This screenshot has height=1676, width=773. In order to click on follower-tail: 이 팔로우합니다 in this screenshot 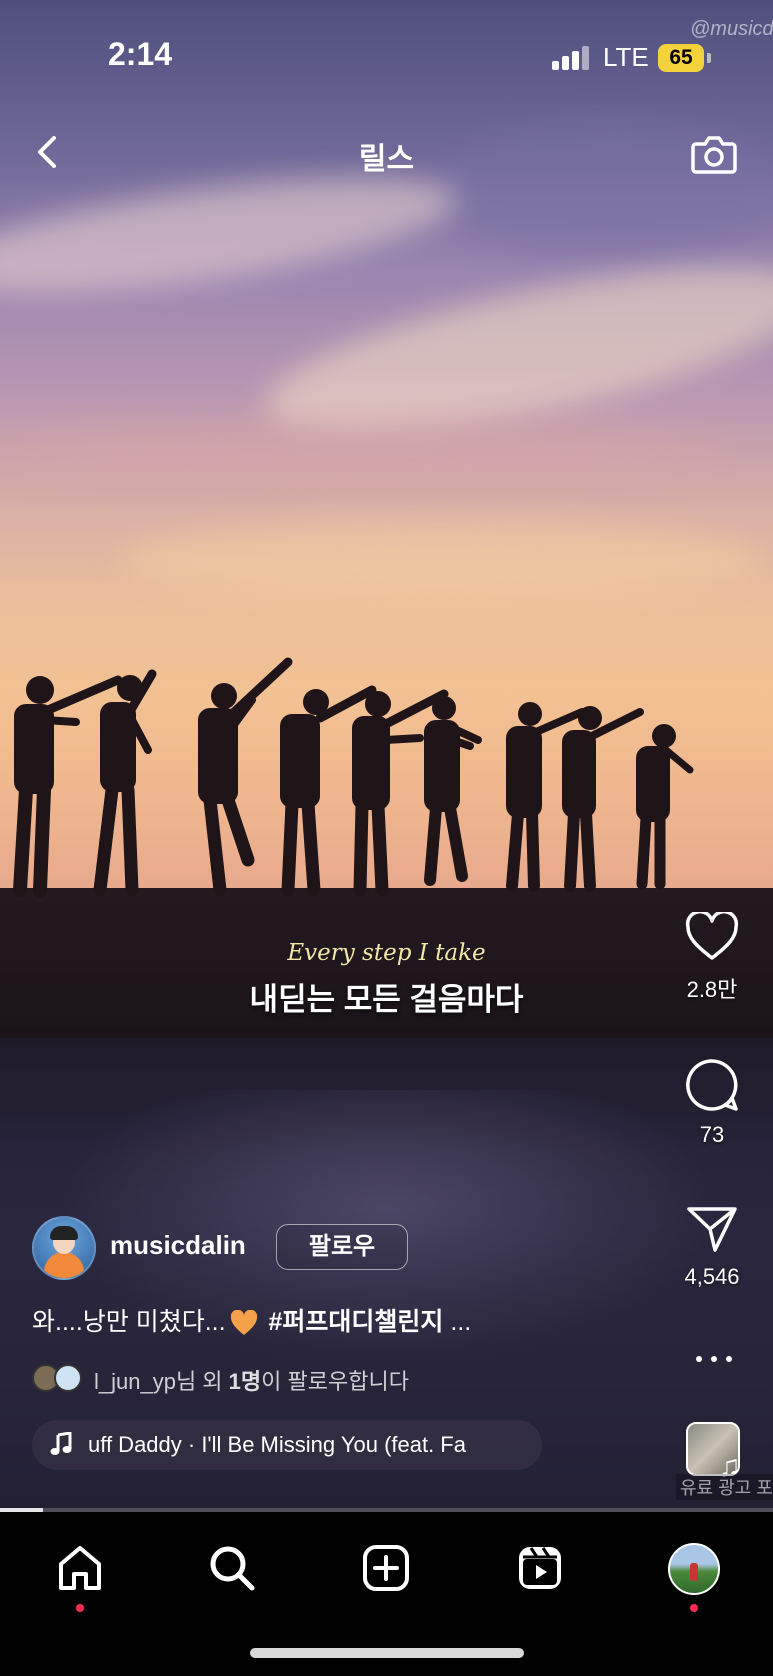, I will do `click(335, 1381)`.